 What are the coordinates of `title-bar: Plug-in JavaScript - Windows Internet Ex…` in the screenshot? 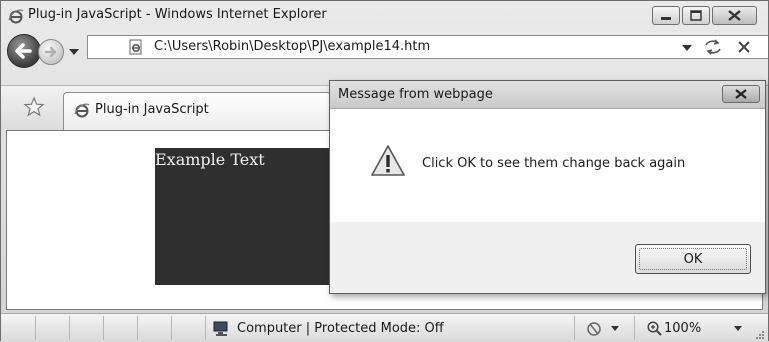 It's located at (384, 16).